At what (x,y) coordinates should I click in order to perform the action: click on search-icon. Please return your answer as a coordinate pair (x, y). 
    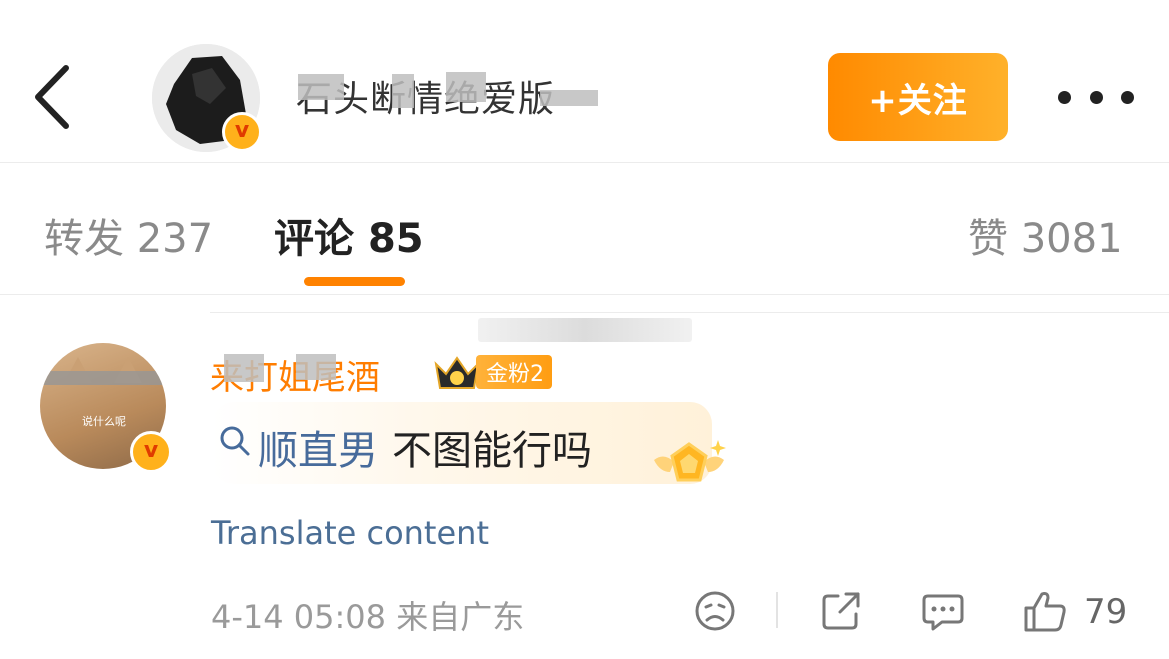
    Looking at the image, I should click on (235, 441).